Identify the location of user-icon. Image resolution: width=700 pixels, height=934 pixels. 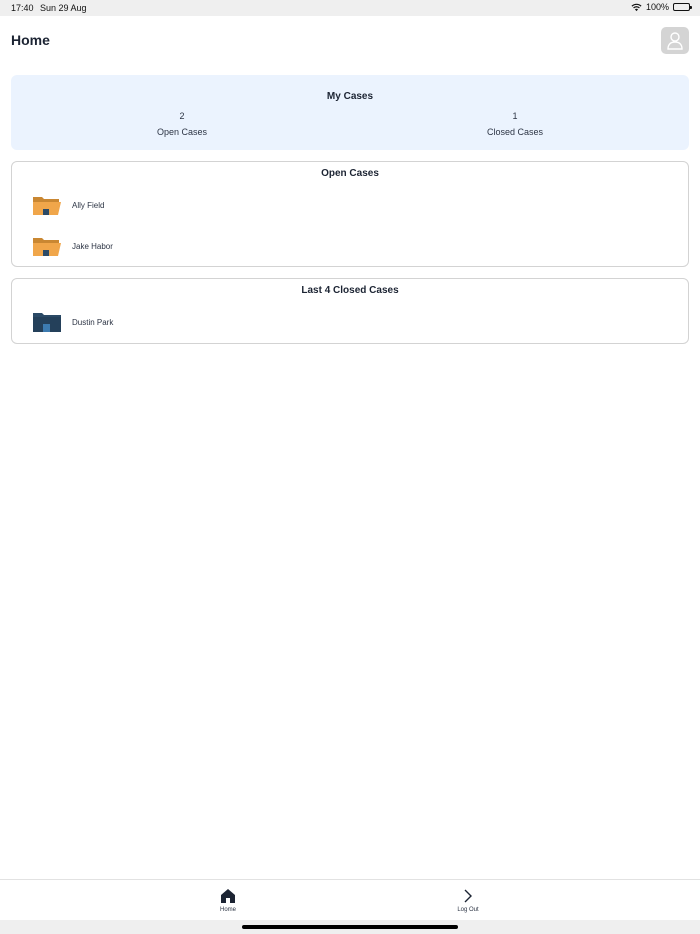
(675, 40).